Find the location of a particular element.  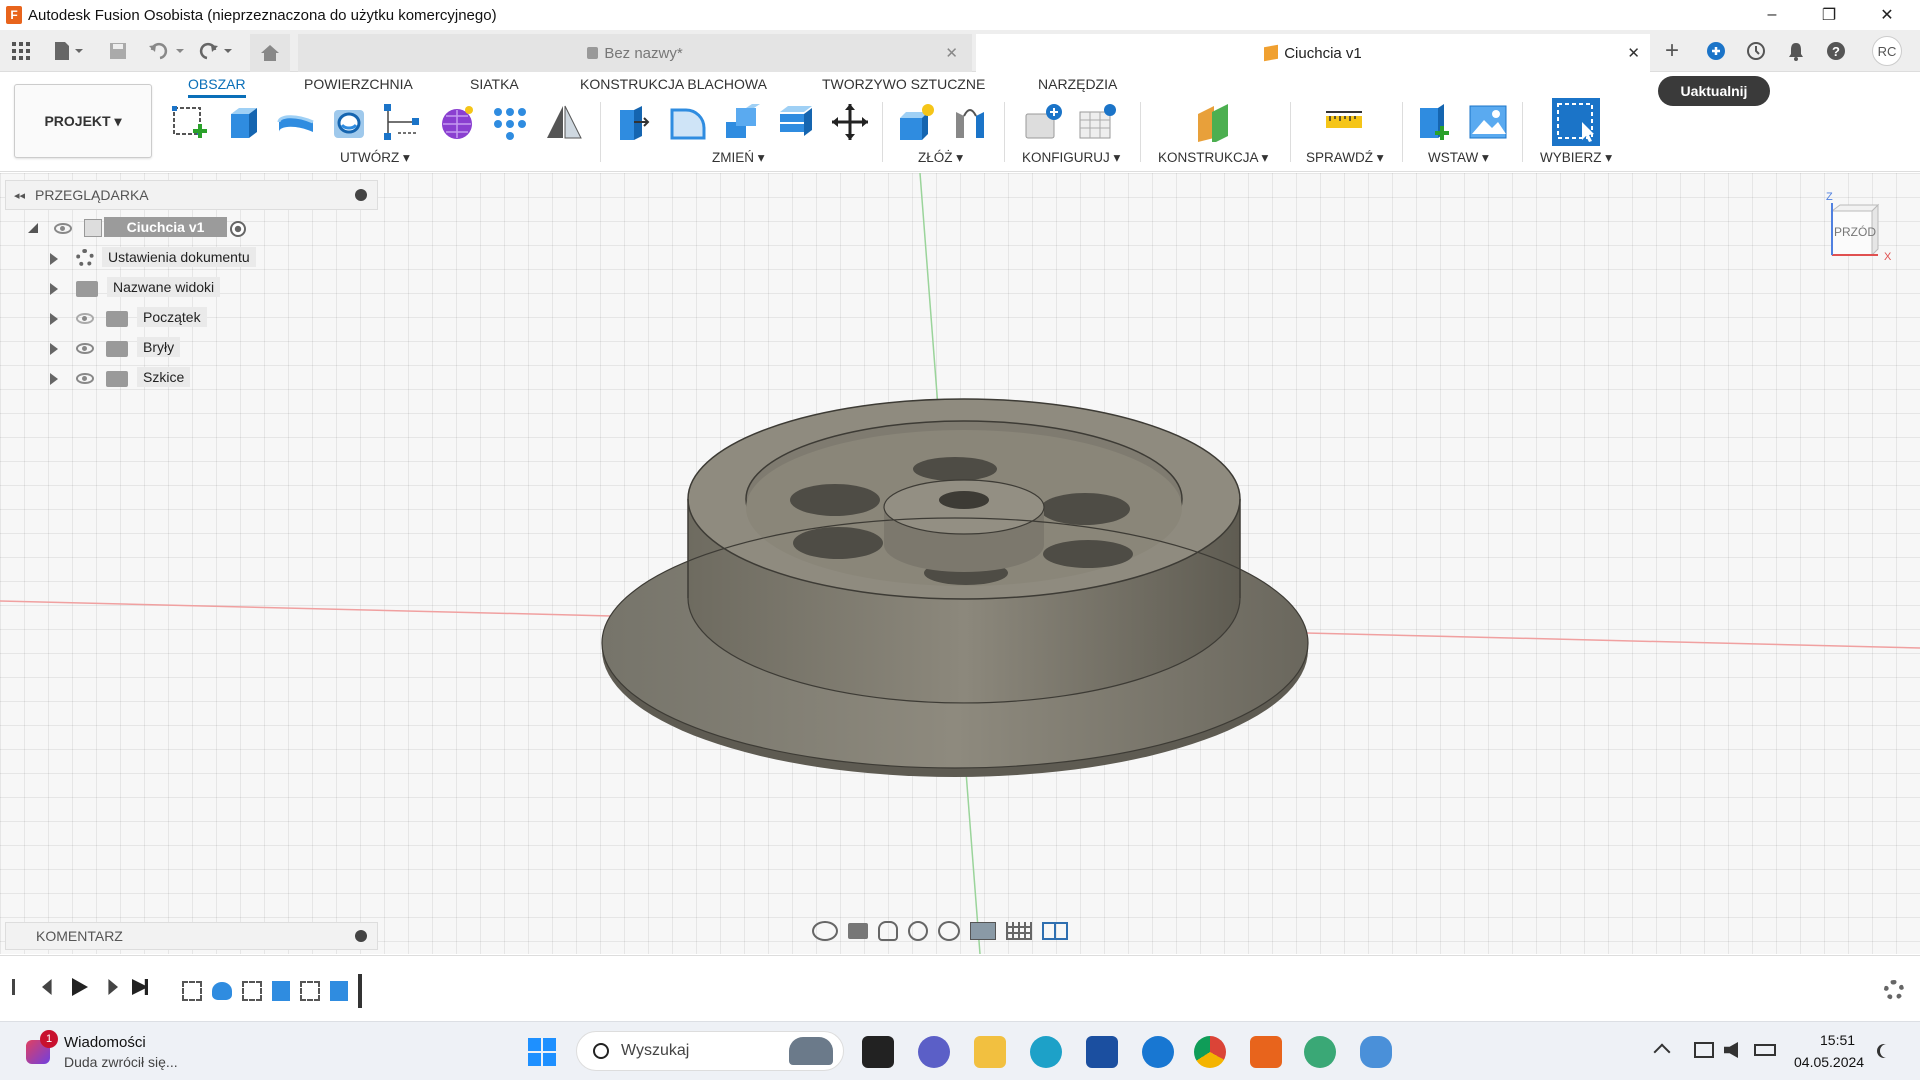

sovol-app-icon is located at coordinates (1320, 1052).